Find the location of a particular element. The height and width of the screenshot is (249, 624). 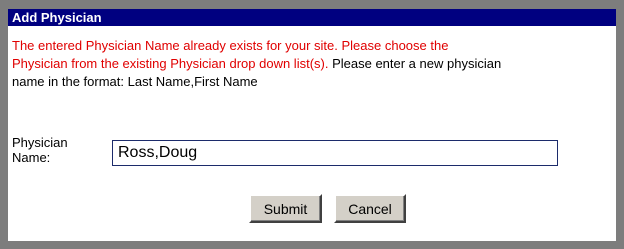

cancel-button: Cancel is located at coordinates (370, 208).